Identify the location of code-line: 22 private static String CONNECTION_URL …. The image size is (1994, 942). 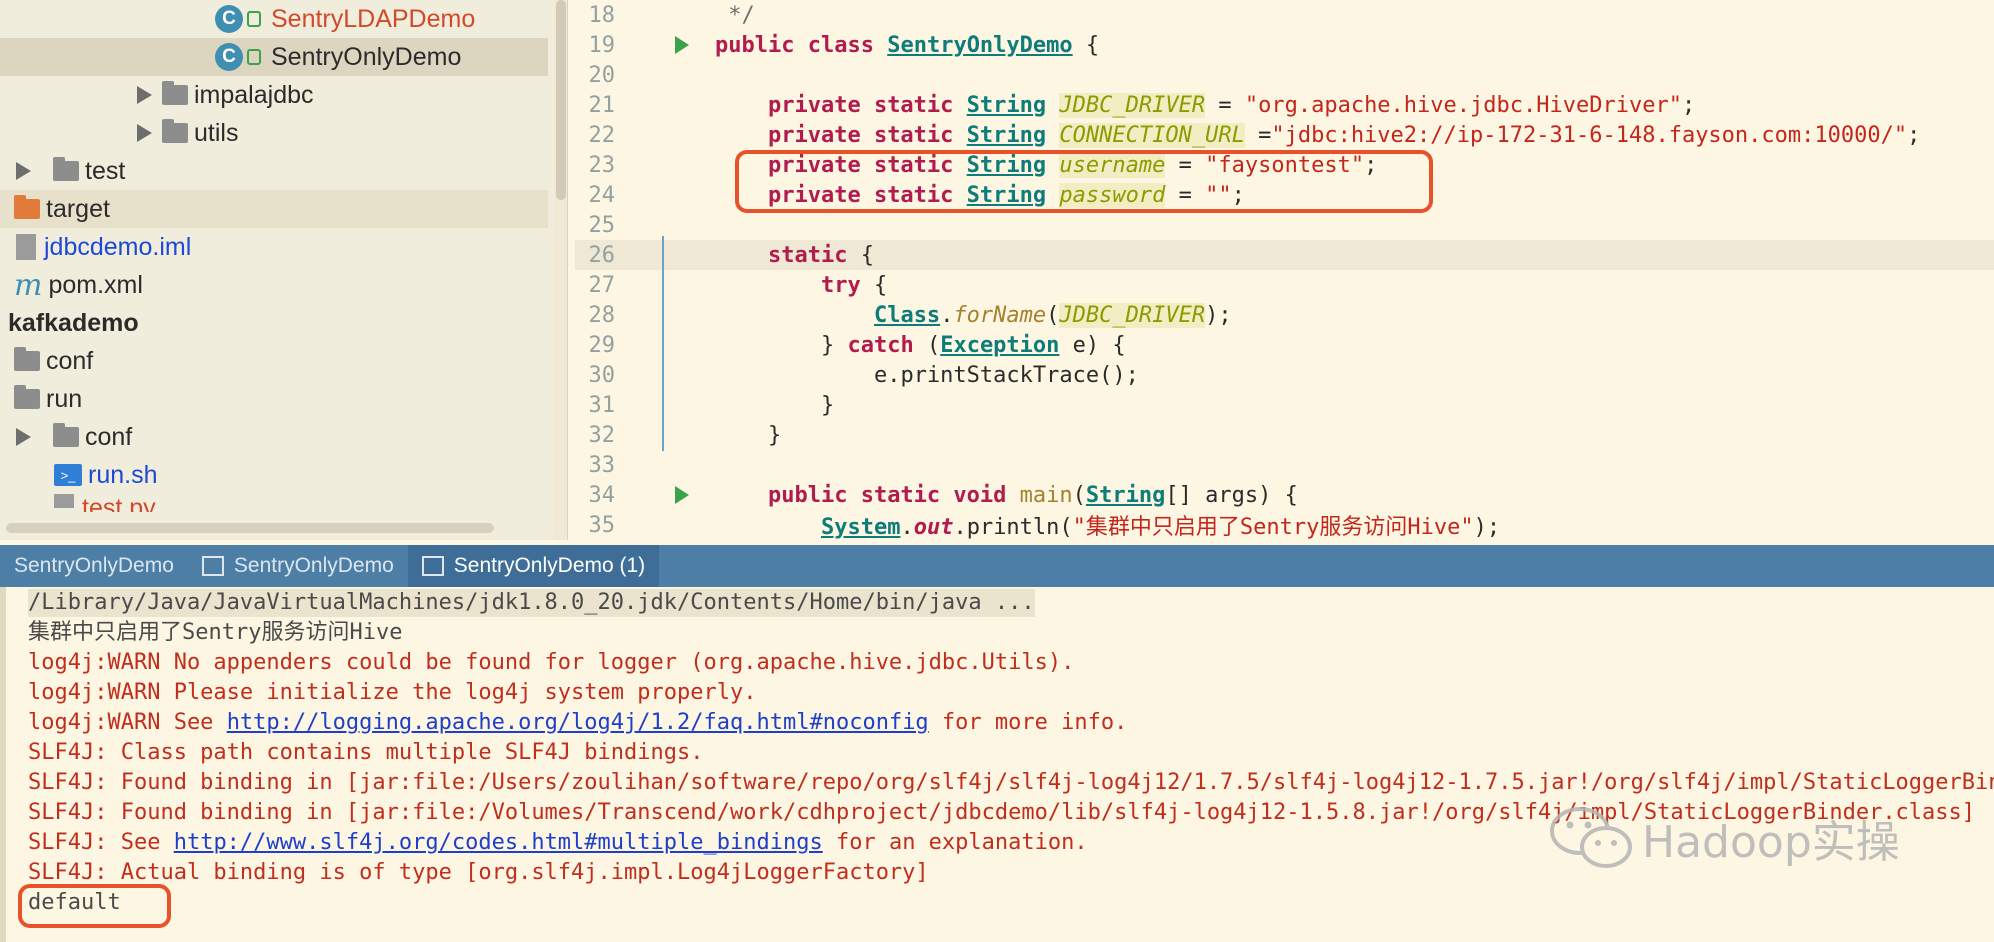
(1254, 135).